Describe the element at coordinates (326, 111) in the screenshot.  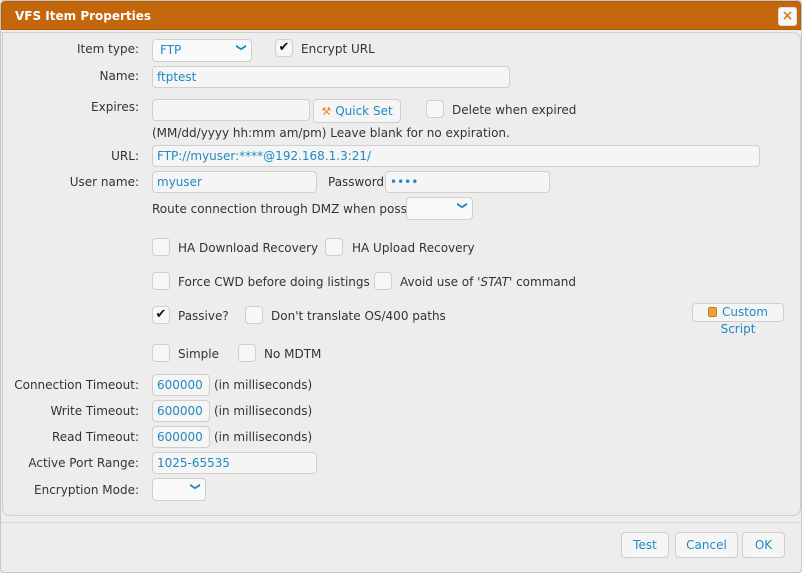
I see `wrench-icon: ⚒` at that location.